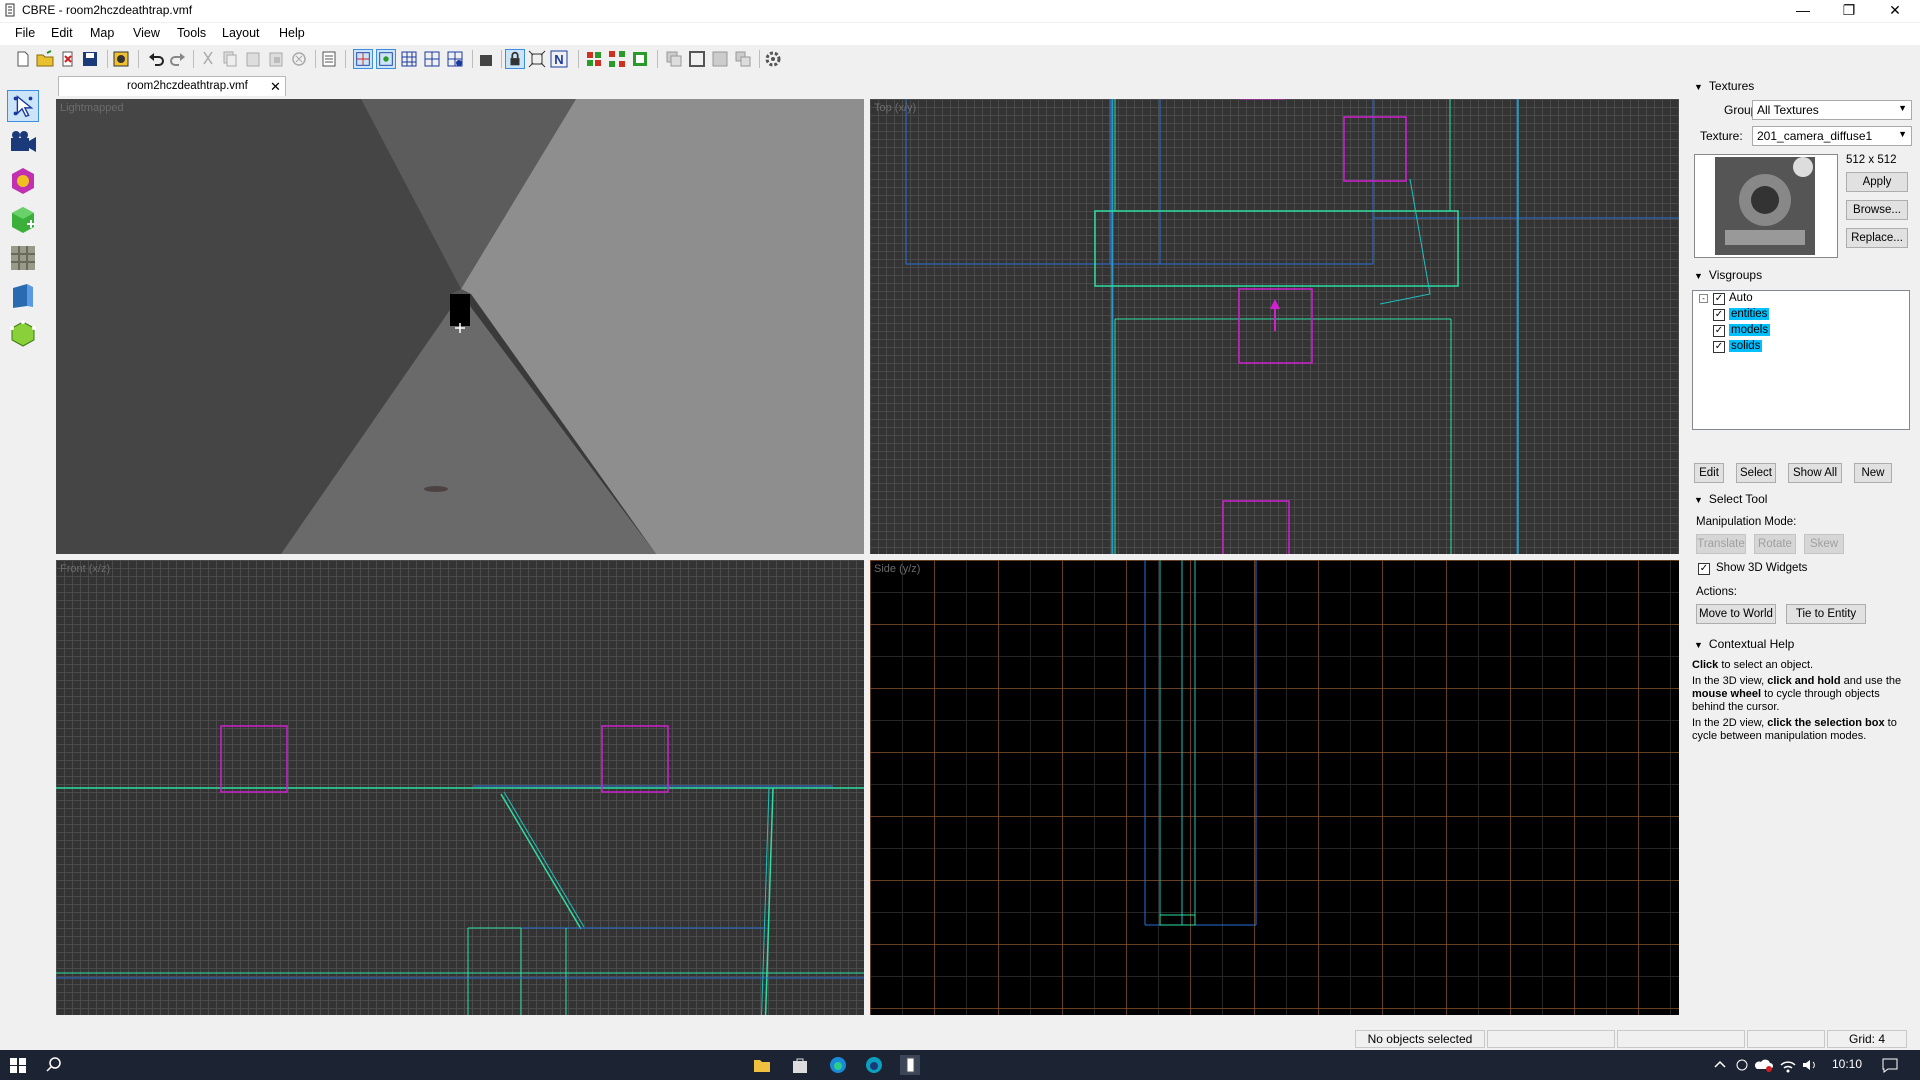 This screenshot has height=1080, width=1920. I want to click on decal-tool-icon, so click(23, 296).